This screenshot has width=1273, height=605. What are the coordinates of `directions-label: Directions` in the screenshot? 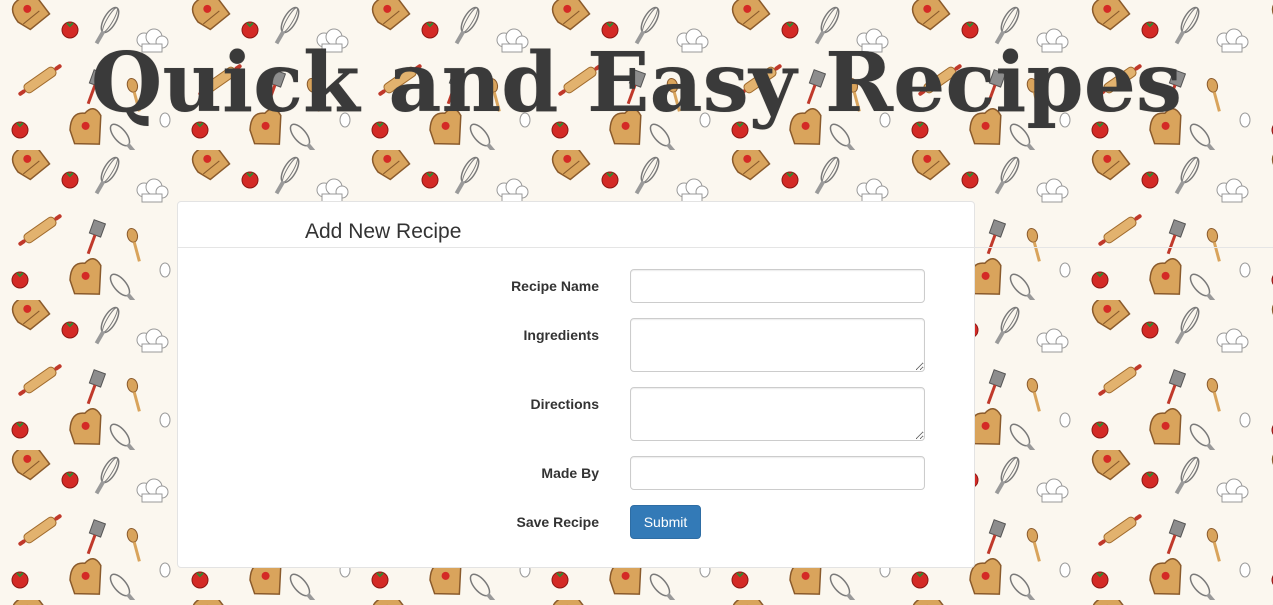 It's located at (564, 404).